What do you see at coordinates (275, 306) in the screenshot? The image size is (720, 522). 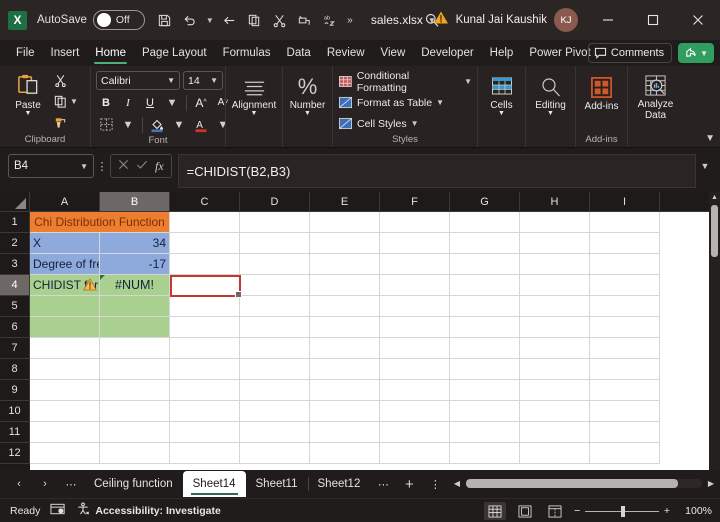 I see `cell-d5` at bounding box center [275, 306].